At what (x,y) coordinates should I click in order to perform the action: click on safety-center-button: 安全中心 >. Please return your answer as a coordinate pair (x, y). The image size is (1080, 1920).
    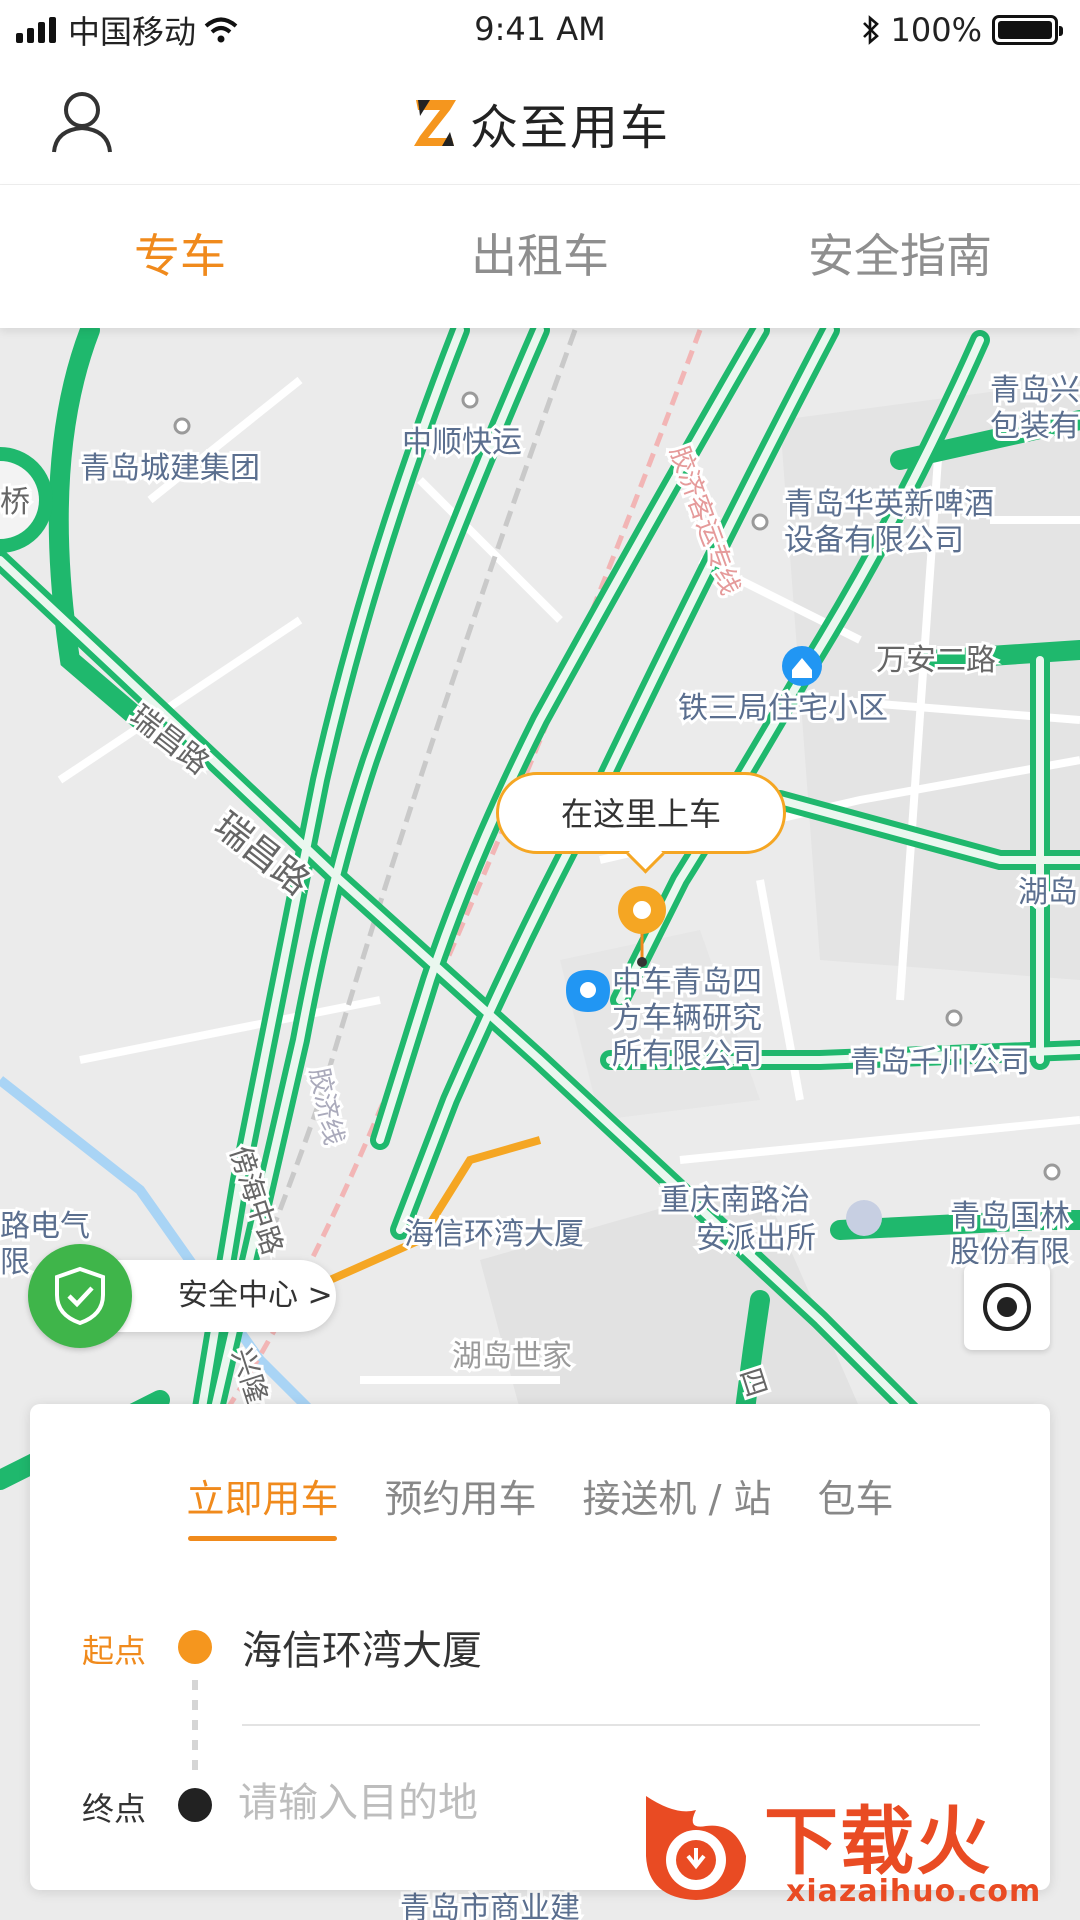
    Looking at the image, I should click on (183, 1296).